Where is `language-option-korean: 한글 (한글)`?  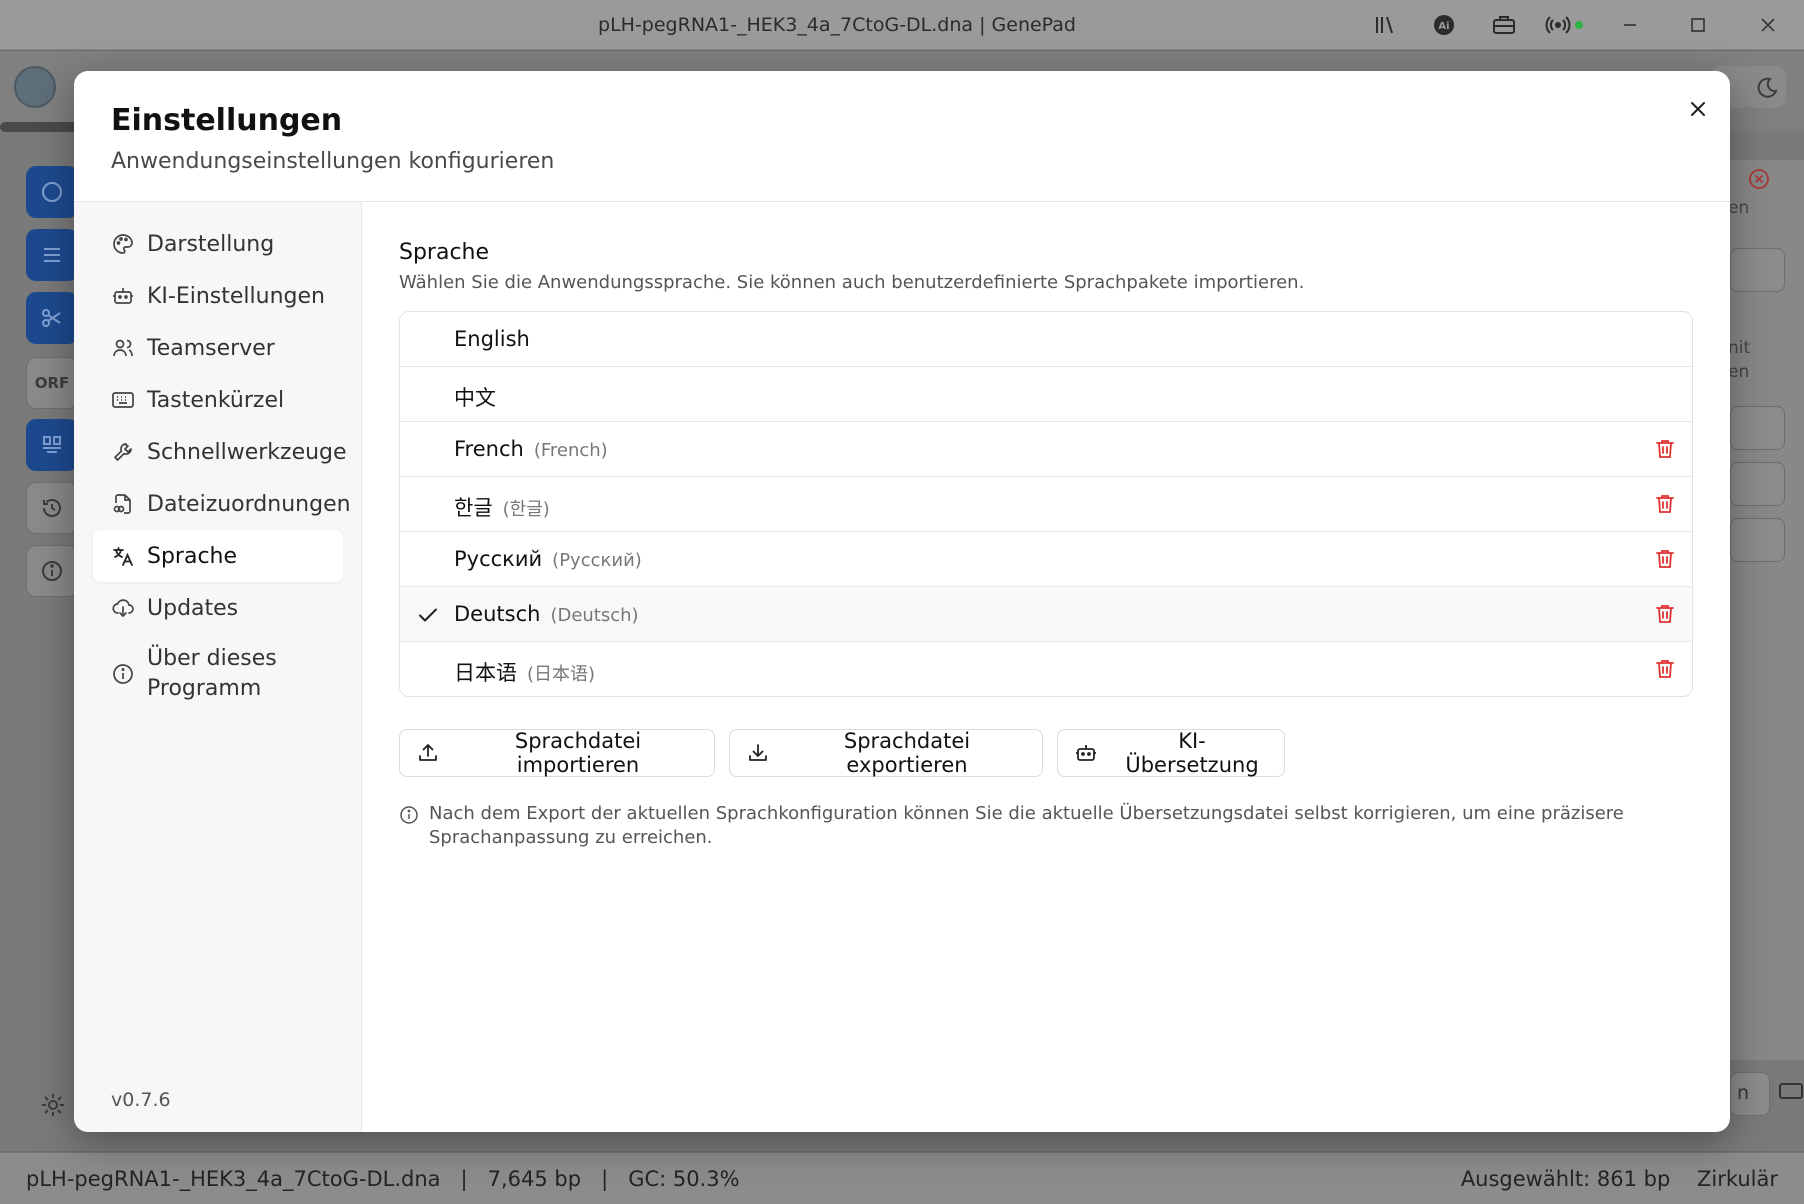
language-option-korean: 한글 (한글) is located at coordinates (1046, 504).